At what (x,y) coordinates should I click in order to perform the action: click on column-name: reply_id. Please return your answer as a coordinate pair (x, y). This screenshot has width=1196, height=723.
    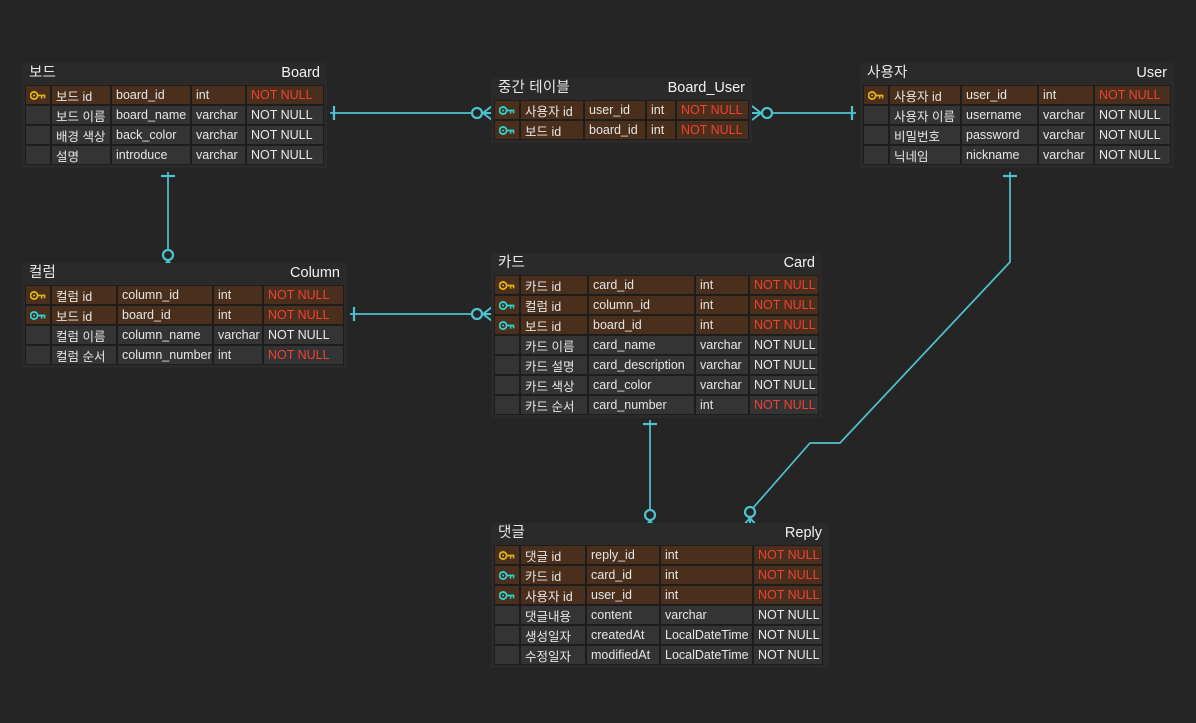
    Looking at the image, I should click on (623, 555).